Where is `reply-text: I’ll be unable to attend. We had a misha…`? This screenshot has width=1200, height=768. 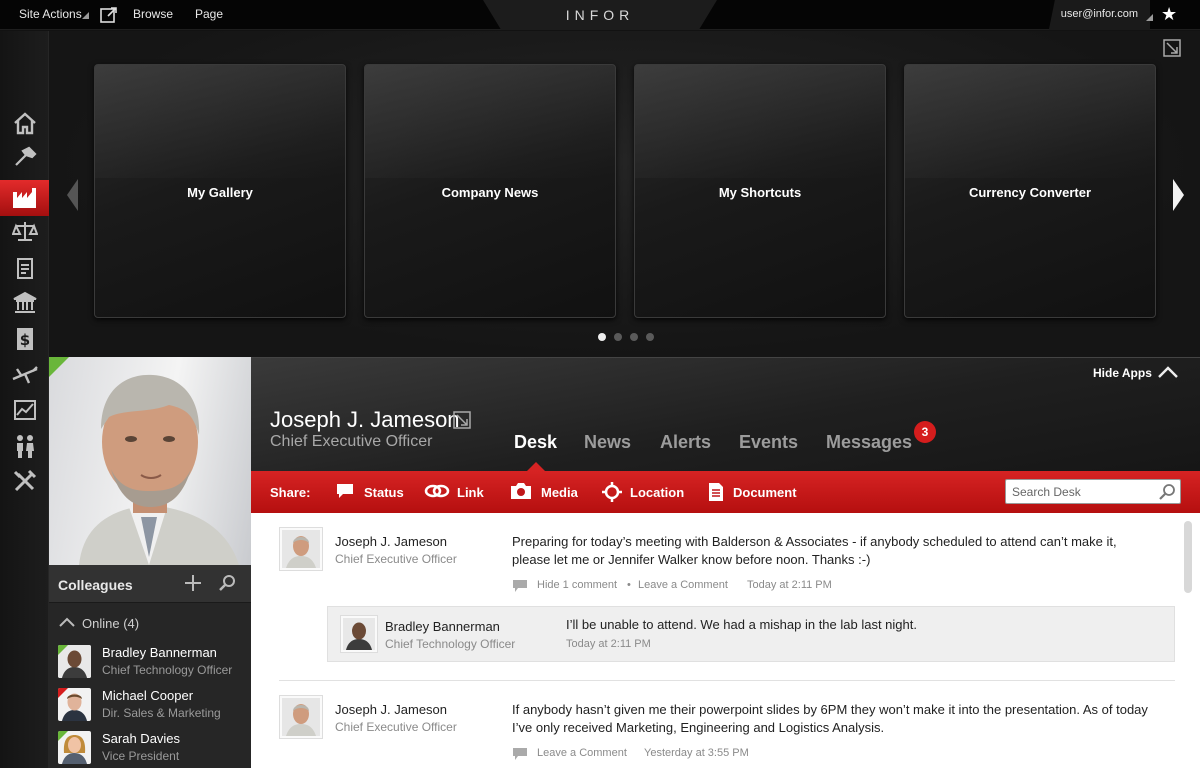 reply-text: I’ll be unable to attend. We had a misha… is located at coordinates (741, 624).